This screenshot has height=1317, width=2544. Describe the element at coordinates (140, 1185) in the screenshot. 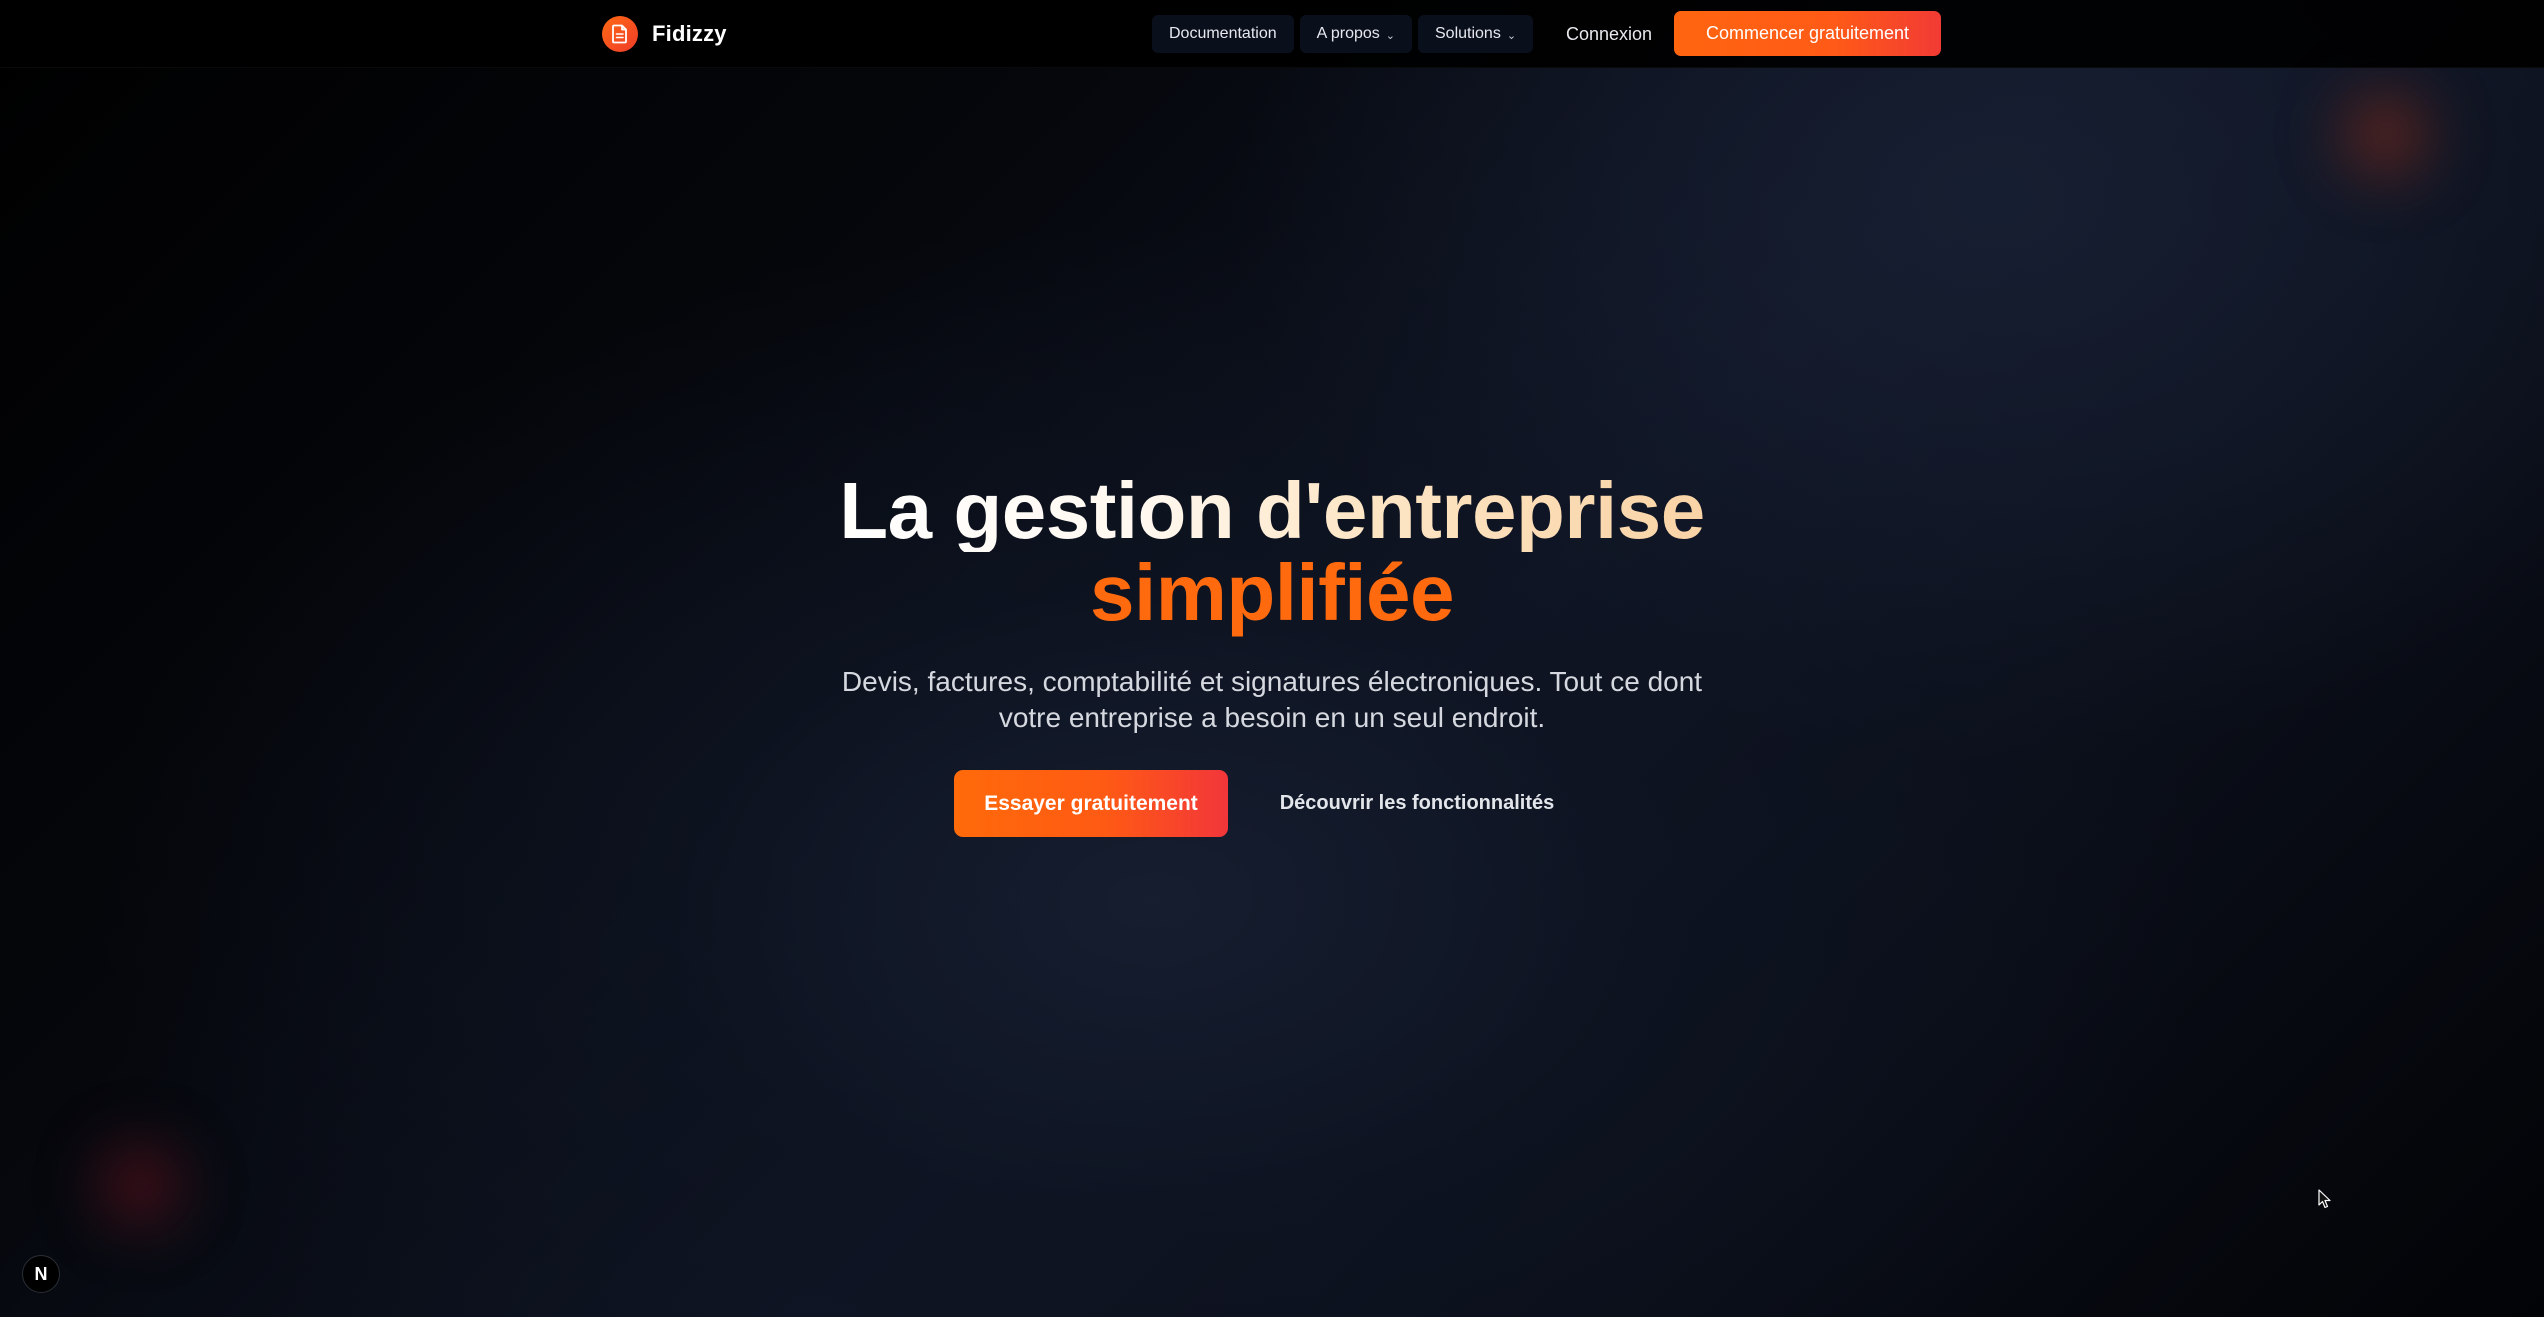

I see `decorative-glow-bottom` at that location.